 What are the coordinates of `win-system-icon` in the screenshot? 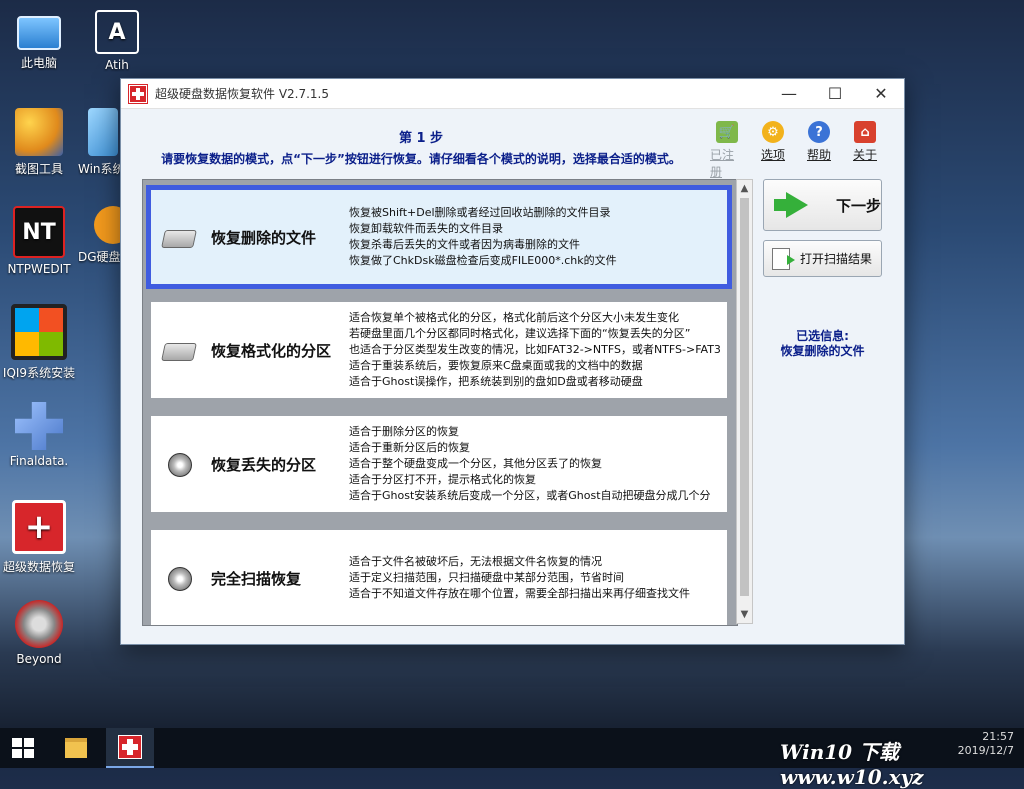 It's located at (103, 132).